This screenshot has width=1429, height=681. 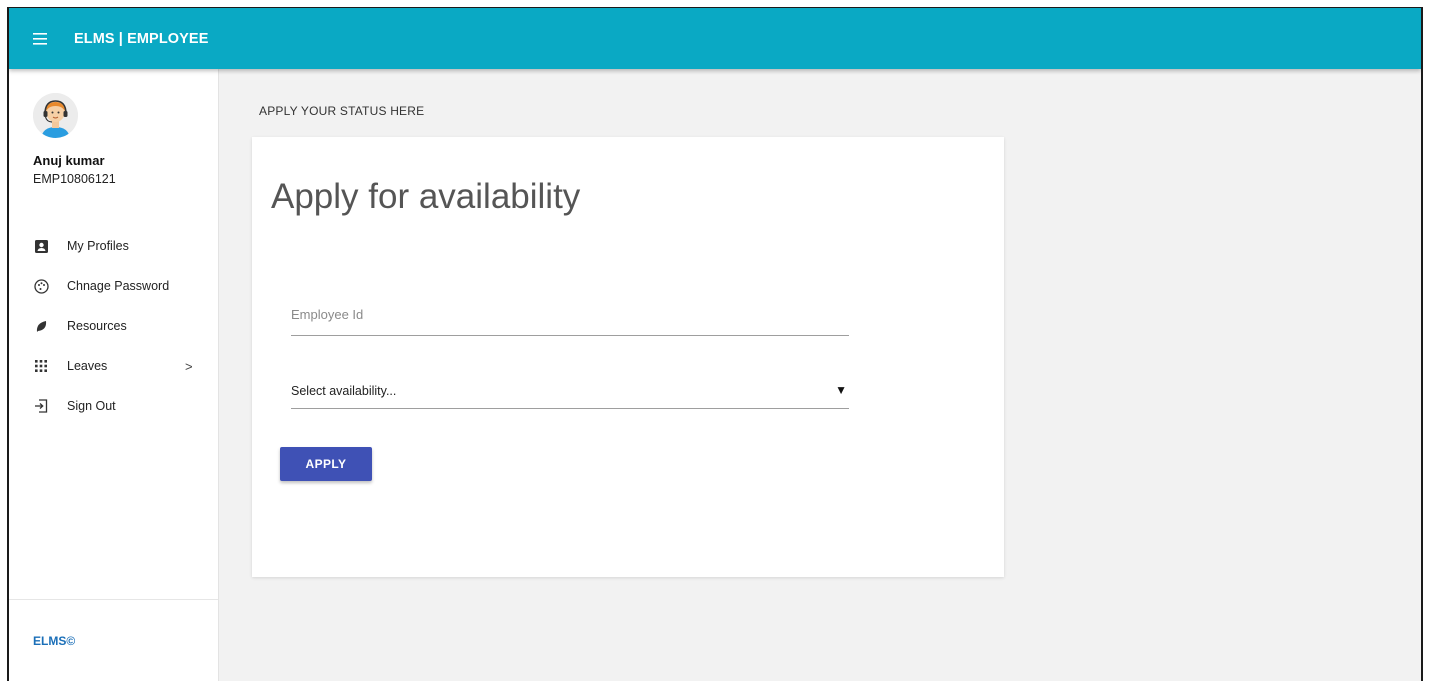 I want to click on sign-out-icon, so click(x=41, y=406).